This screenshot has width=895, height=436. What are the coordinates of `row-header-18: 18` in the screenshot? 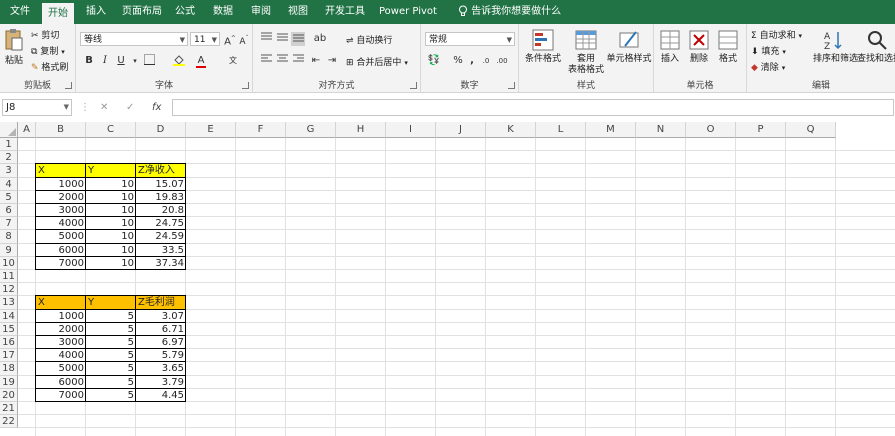 It's located at (9, 369).